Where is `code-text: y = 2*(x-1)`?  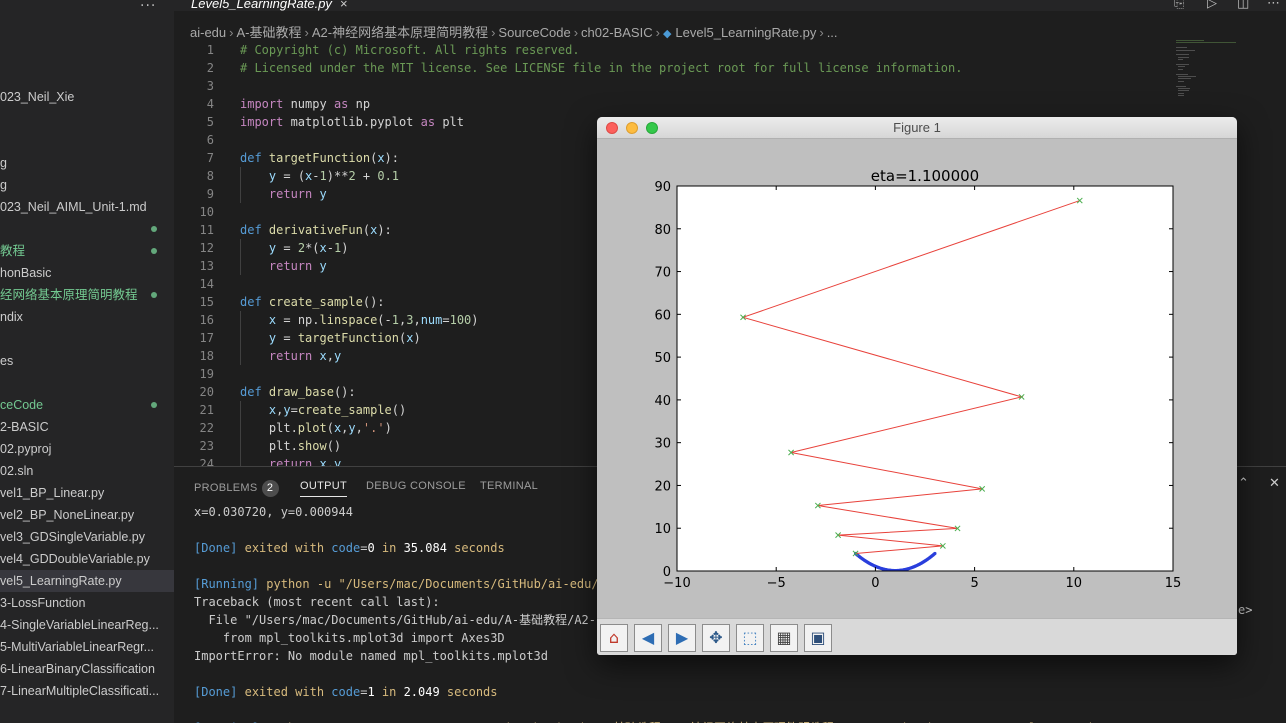 code-text: y = 2*(x-1) is located at coordinates (308, 248).